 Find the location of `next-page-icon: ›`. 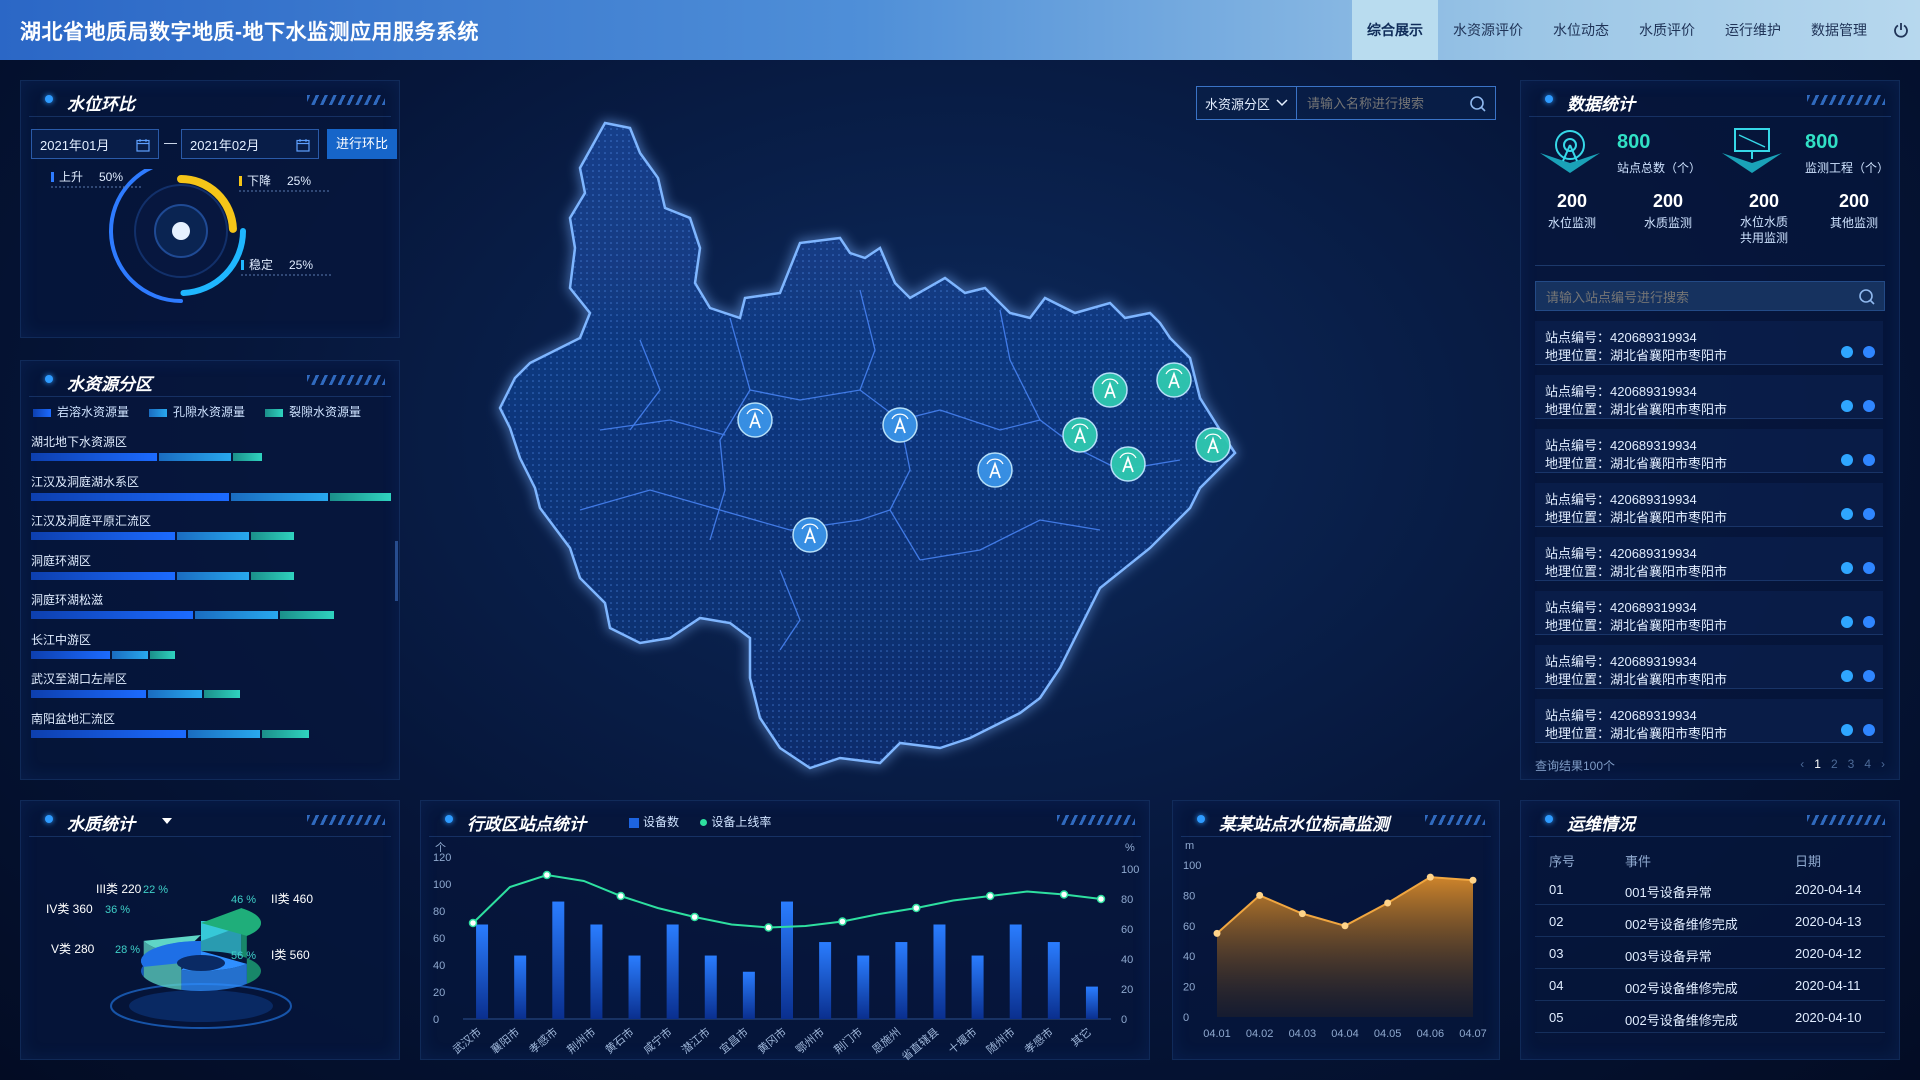

next-page-icon: › is located at coordinates (1883, 764).